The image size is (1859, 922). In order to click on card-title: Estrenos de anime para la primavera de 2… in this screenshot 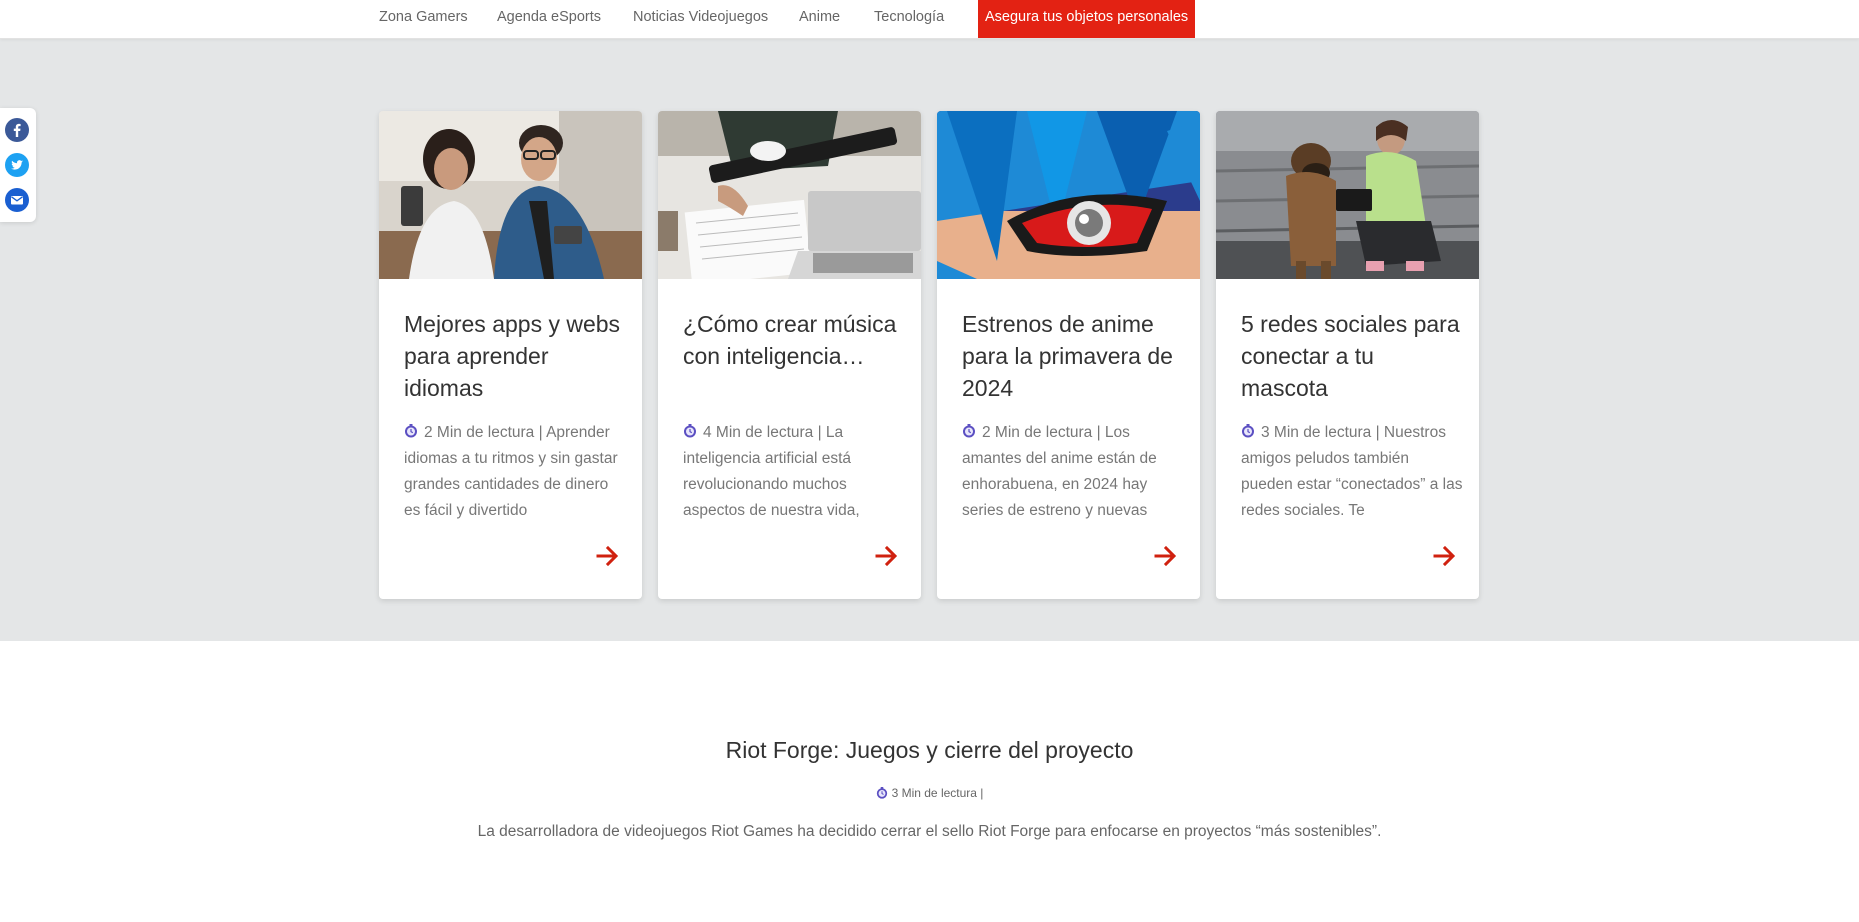, I will do `click(1072, 356)`.